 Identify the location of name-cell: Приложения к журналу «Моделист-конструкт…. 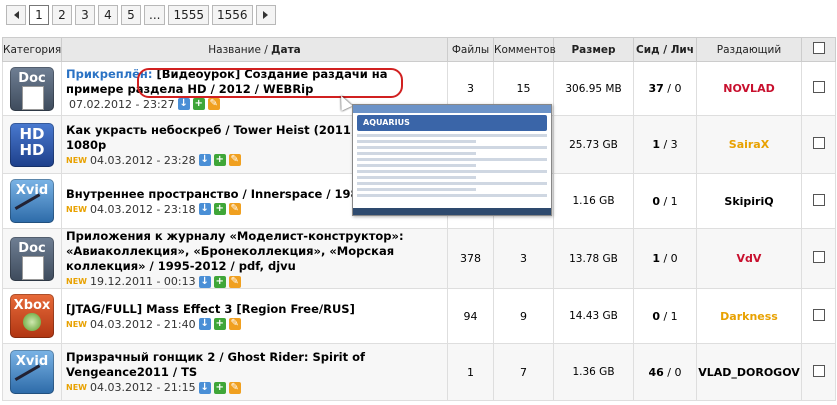
(254, 258).